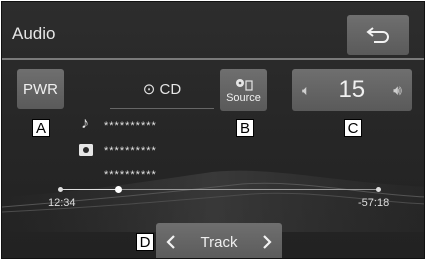  I want to click on page-title: Audio, so click(34, 33).